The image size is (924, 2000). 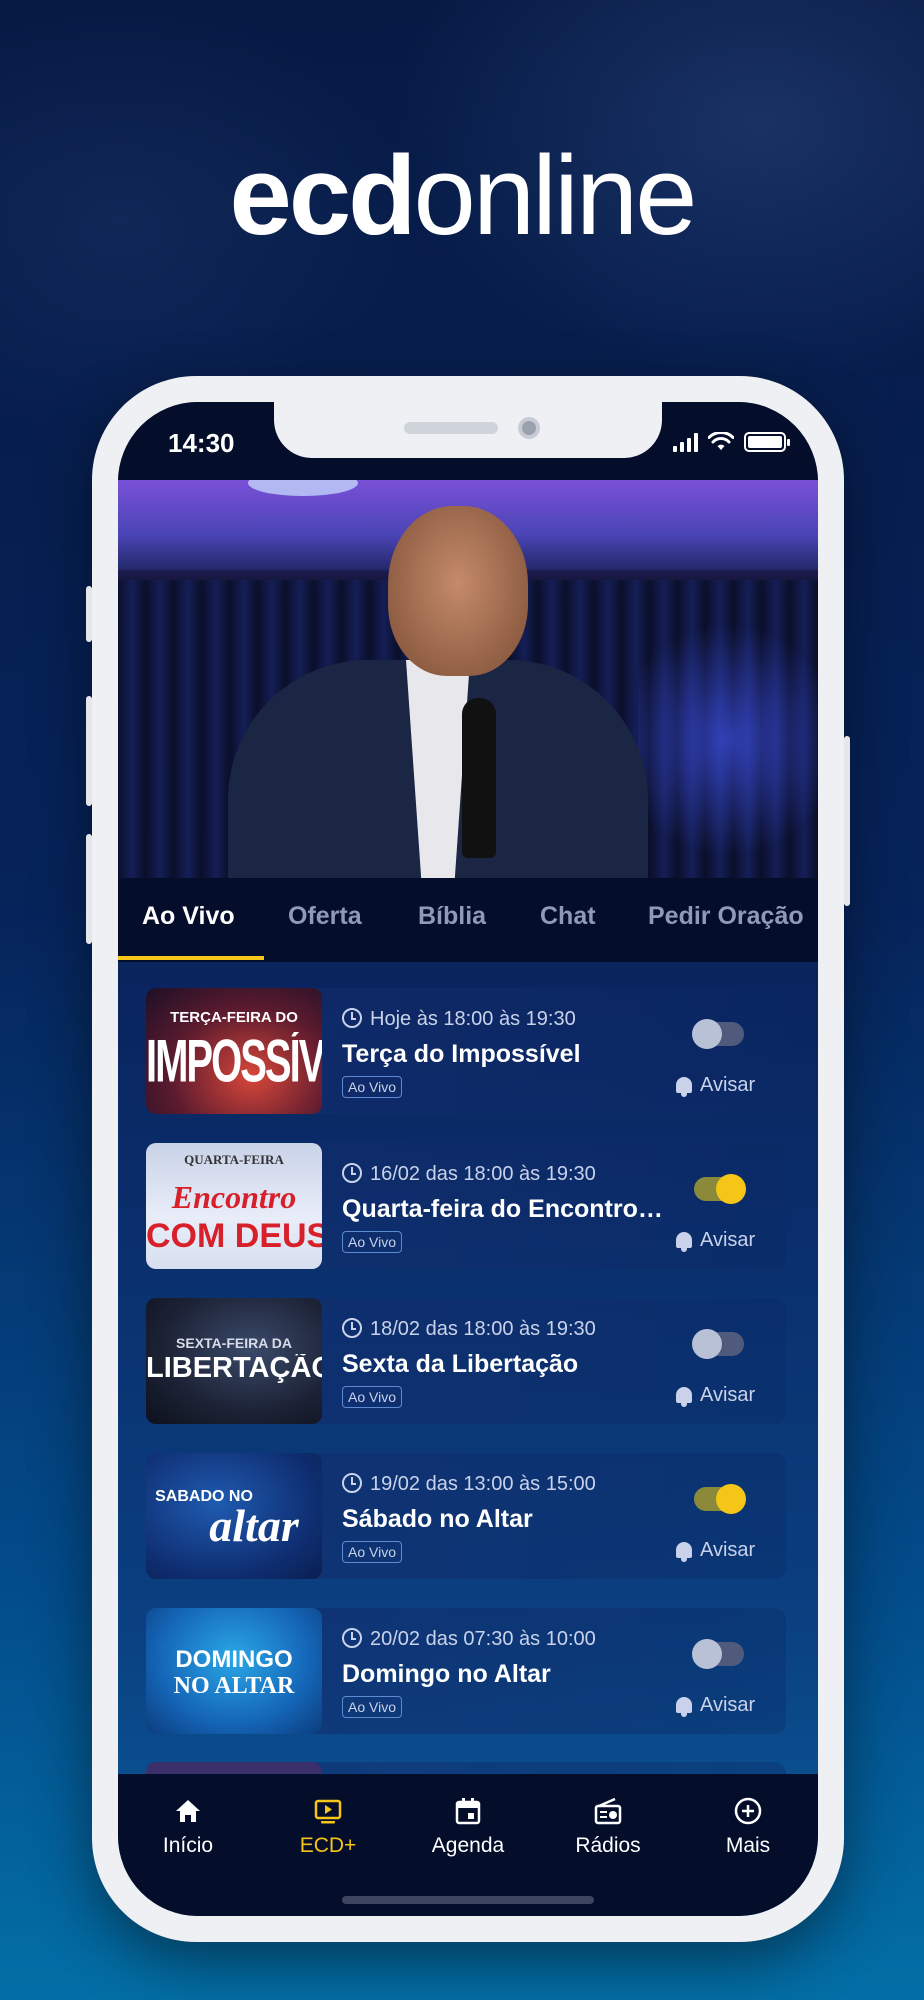 I want to click on tab-active-indicator, so click(x=191, y=958).